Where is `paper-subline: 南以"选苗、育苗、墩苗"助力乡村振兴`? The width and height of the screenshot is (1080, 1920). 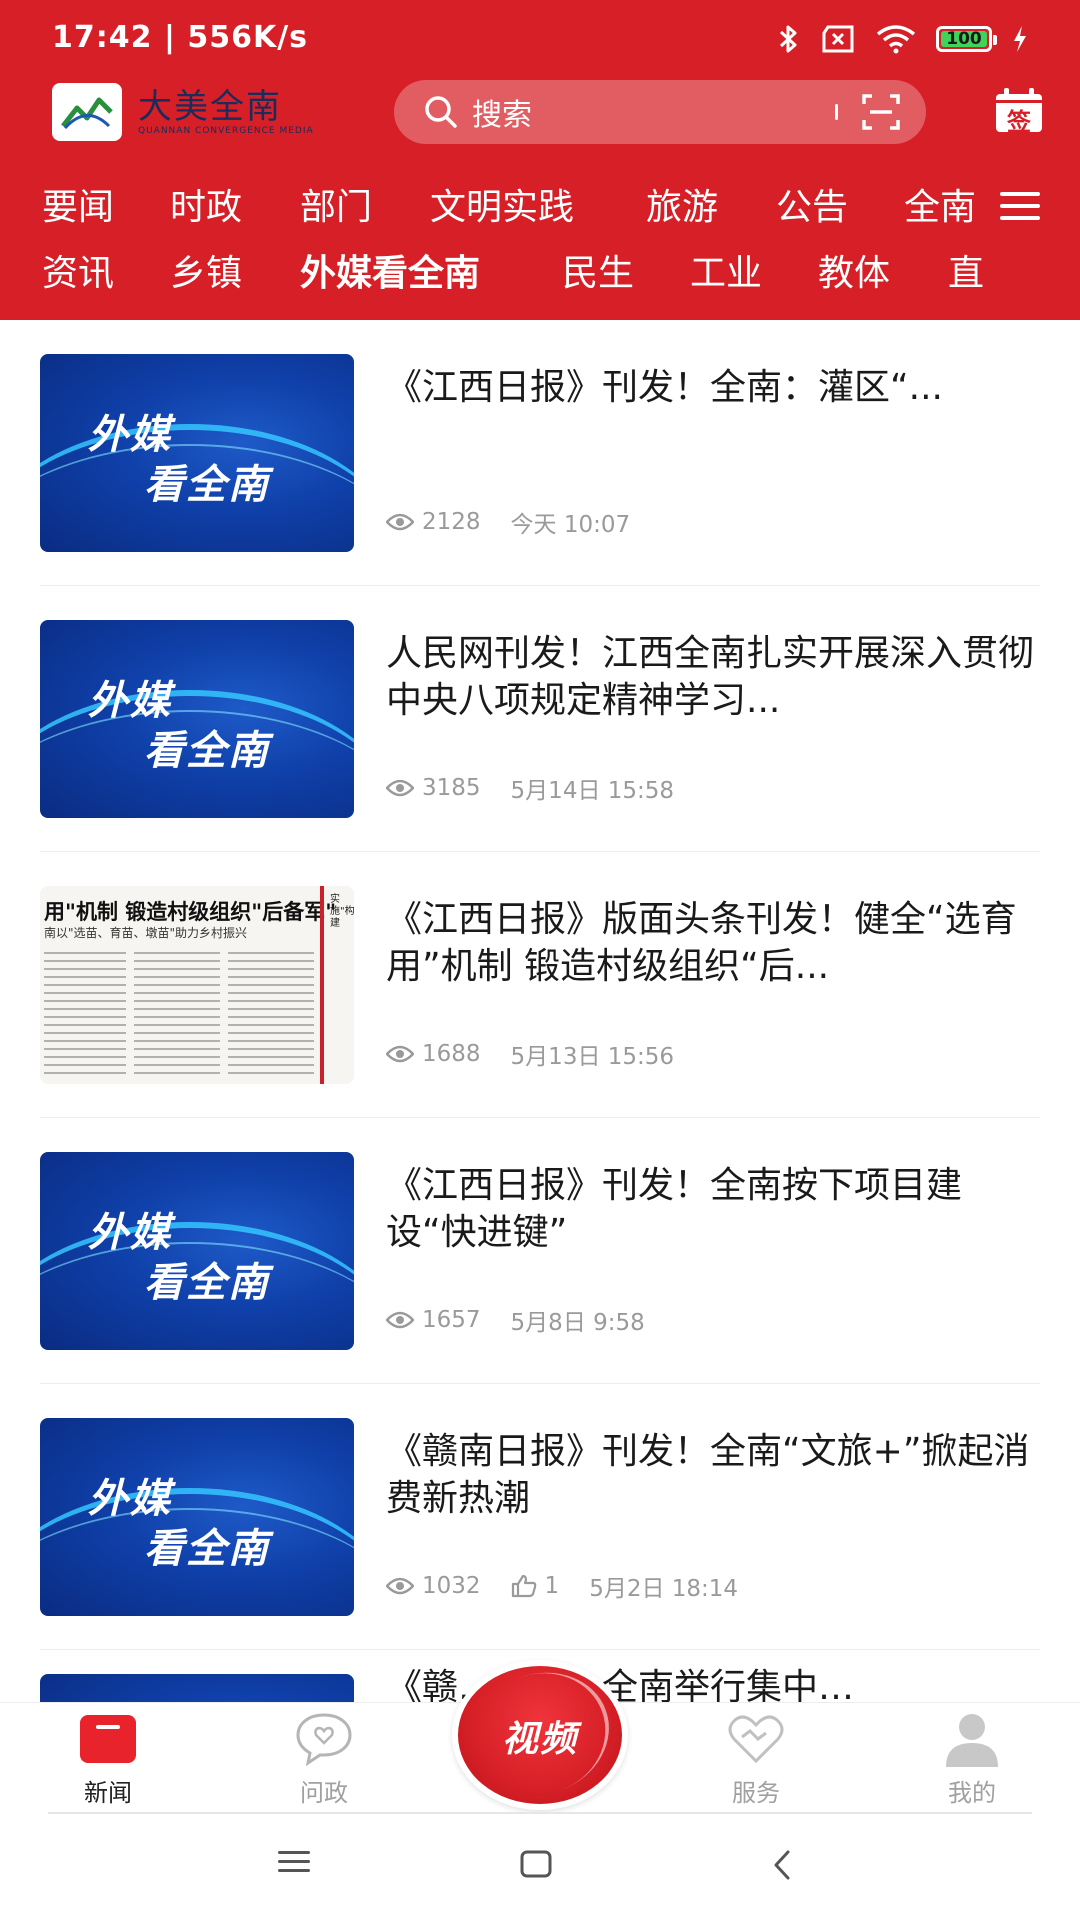 paper-subline: 南以"选苗、育苗、墩苗"助力乡村振兴 is located at coordinates (146, 933).